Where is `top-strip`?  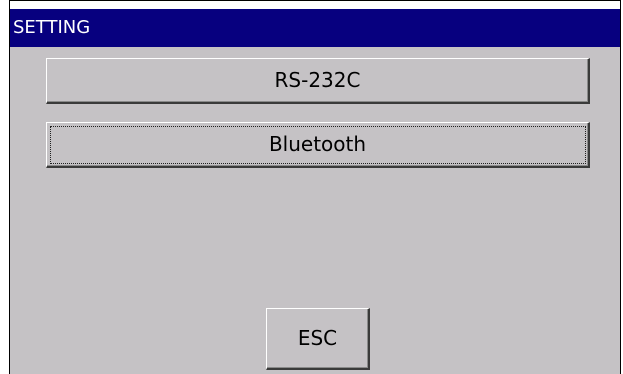 top-strip is located at coordinates (315, 5).